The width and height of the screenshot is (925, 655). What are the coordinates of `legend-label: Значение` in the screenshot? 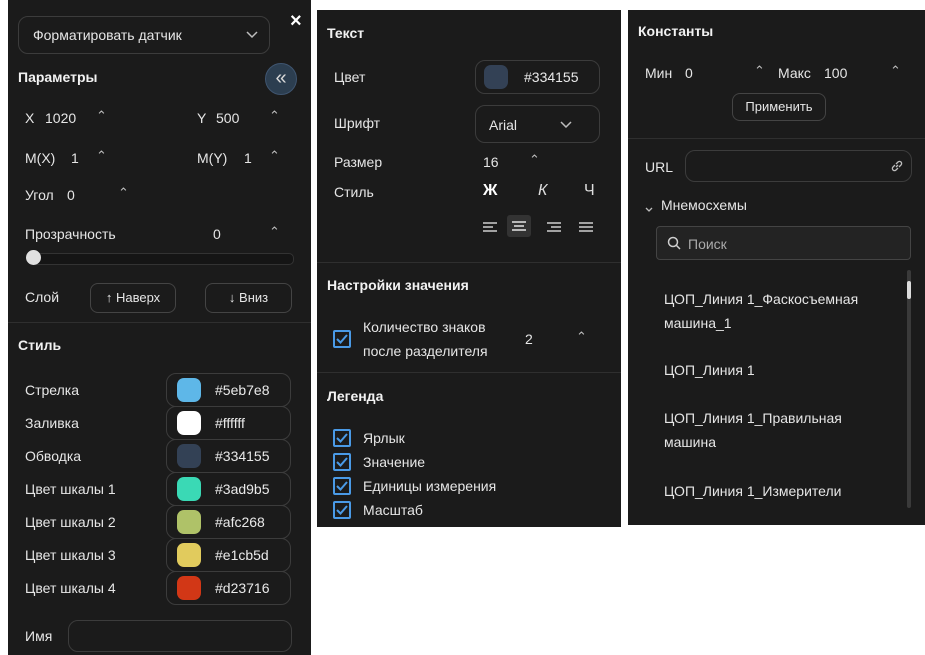 It's located at (394, 462).